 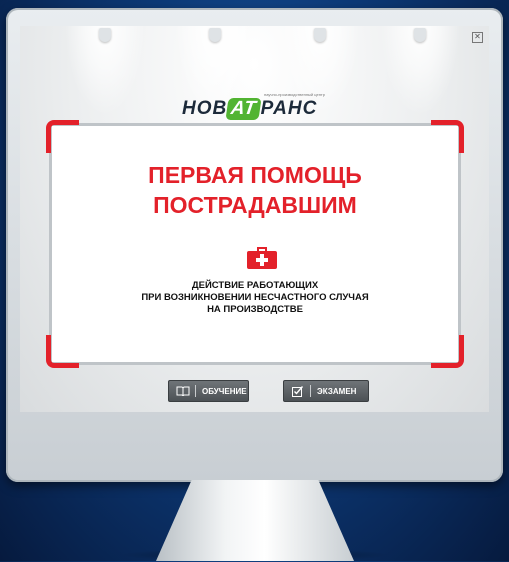 I want to click on checkbox-icon, so click(x=298, y=391).